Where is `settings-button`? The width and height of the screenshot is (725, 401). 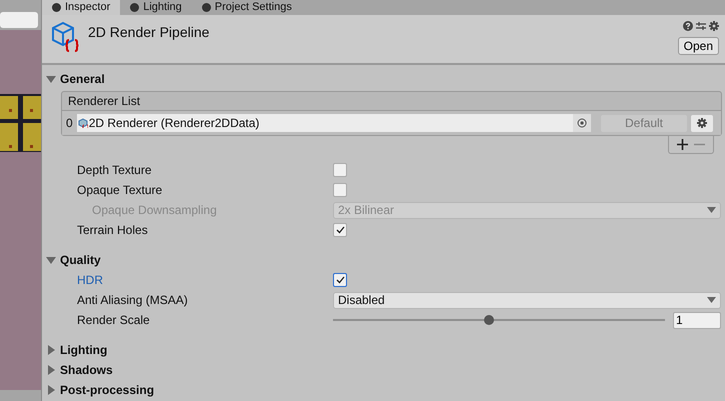
settings-button is located at coordinates (702, 123).